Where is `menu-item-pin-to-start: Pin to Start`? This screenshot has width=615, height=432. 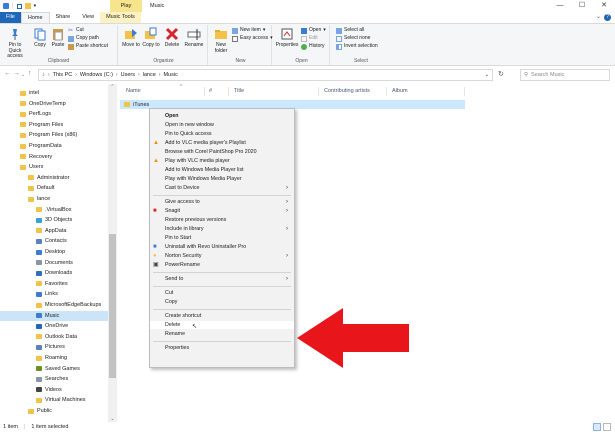
menu-item-pin-to-start: Pin to Start is located at coordinates (222, 238).